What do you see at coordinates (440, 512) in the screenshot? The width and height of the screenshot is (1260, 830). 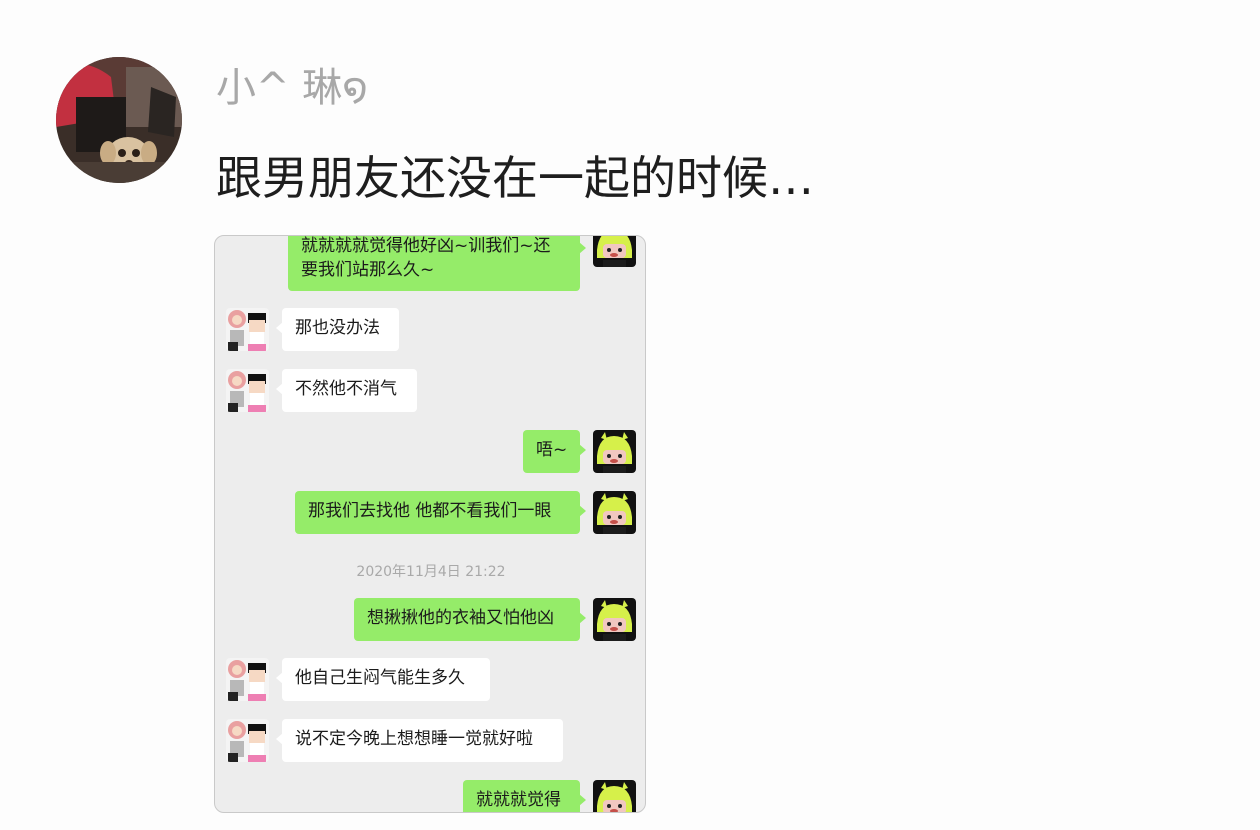 I see `chat-bubble-sent: 那我们去找他 他都不看我们一眼` at bounding box center [440, 512].